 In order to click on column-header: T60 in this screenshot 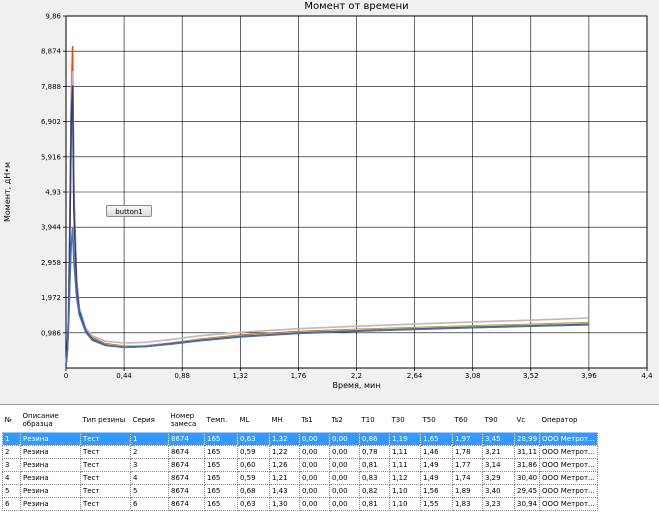, I will do `click(467, 420)`.